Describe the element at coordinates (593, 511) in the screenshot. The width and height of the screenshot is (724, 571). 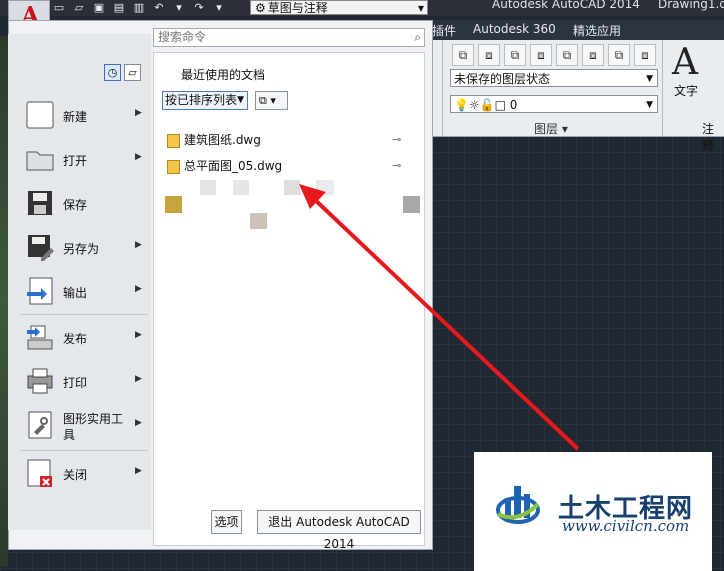
I see `watermark: 土木工程网 www.civilcn.com` at that location.